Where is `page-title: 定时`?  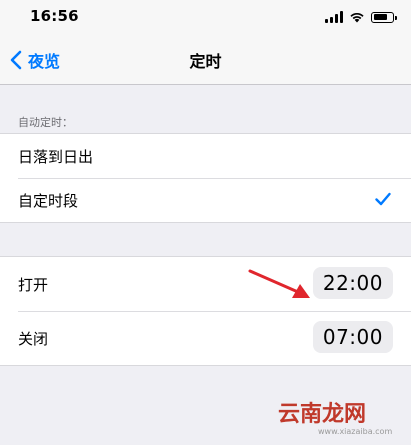
page-title: 定时 is located at coordinates (205, 61).